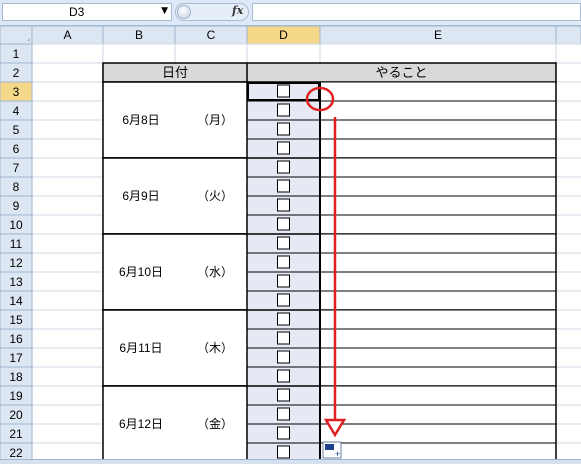 The height and width of the screenshot is (464, 581). What do you see at coordinates (16, 92) in the screenshot?
I see `row-header-label: 3` at bounding box center [16, 92].